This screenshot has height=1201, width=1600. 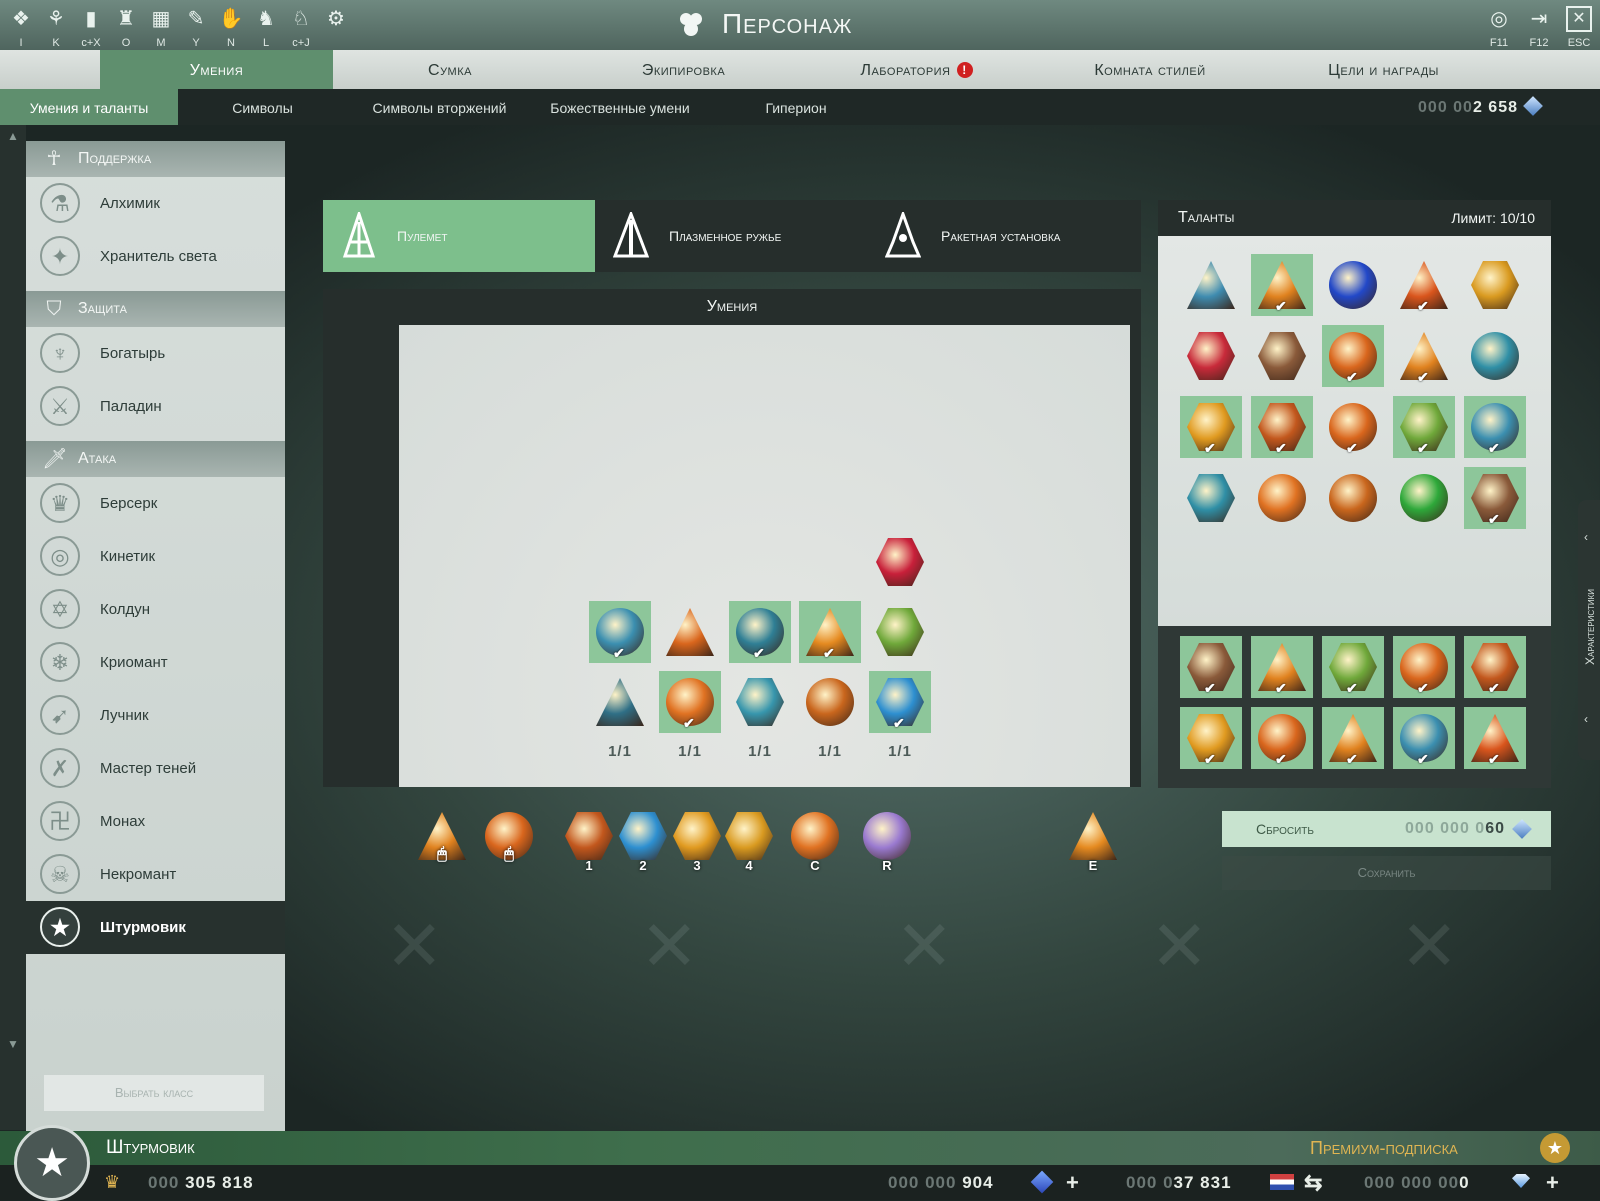 I want to click on sidebar-item-class: ★ Штурмовик, so click(x=155, y=927).